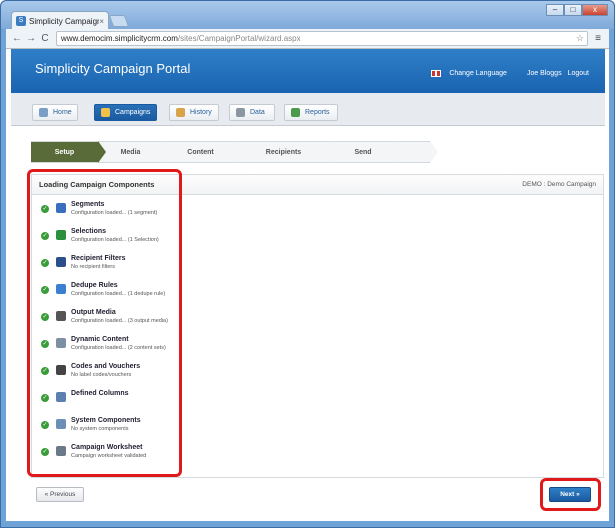 This screenshot has width=615, height=528. Describe the element at coordinates (287, 152) in the screenshot. I see `step-recipients: Recipients` at that location.